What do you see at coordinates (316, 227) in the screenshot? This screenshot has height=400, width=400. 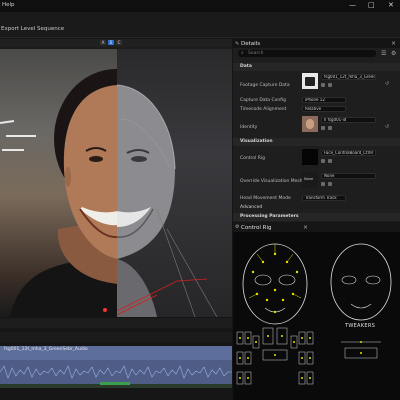 I see `control-rig-tab: ⚙ Control Rig ×` at bounding box center [316, 227].